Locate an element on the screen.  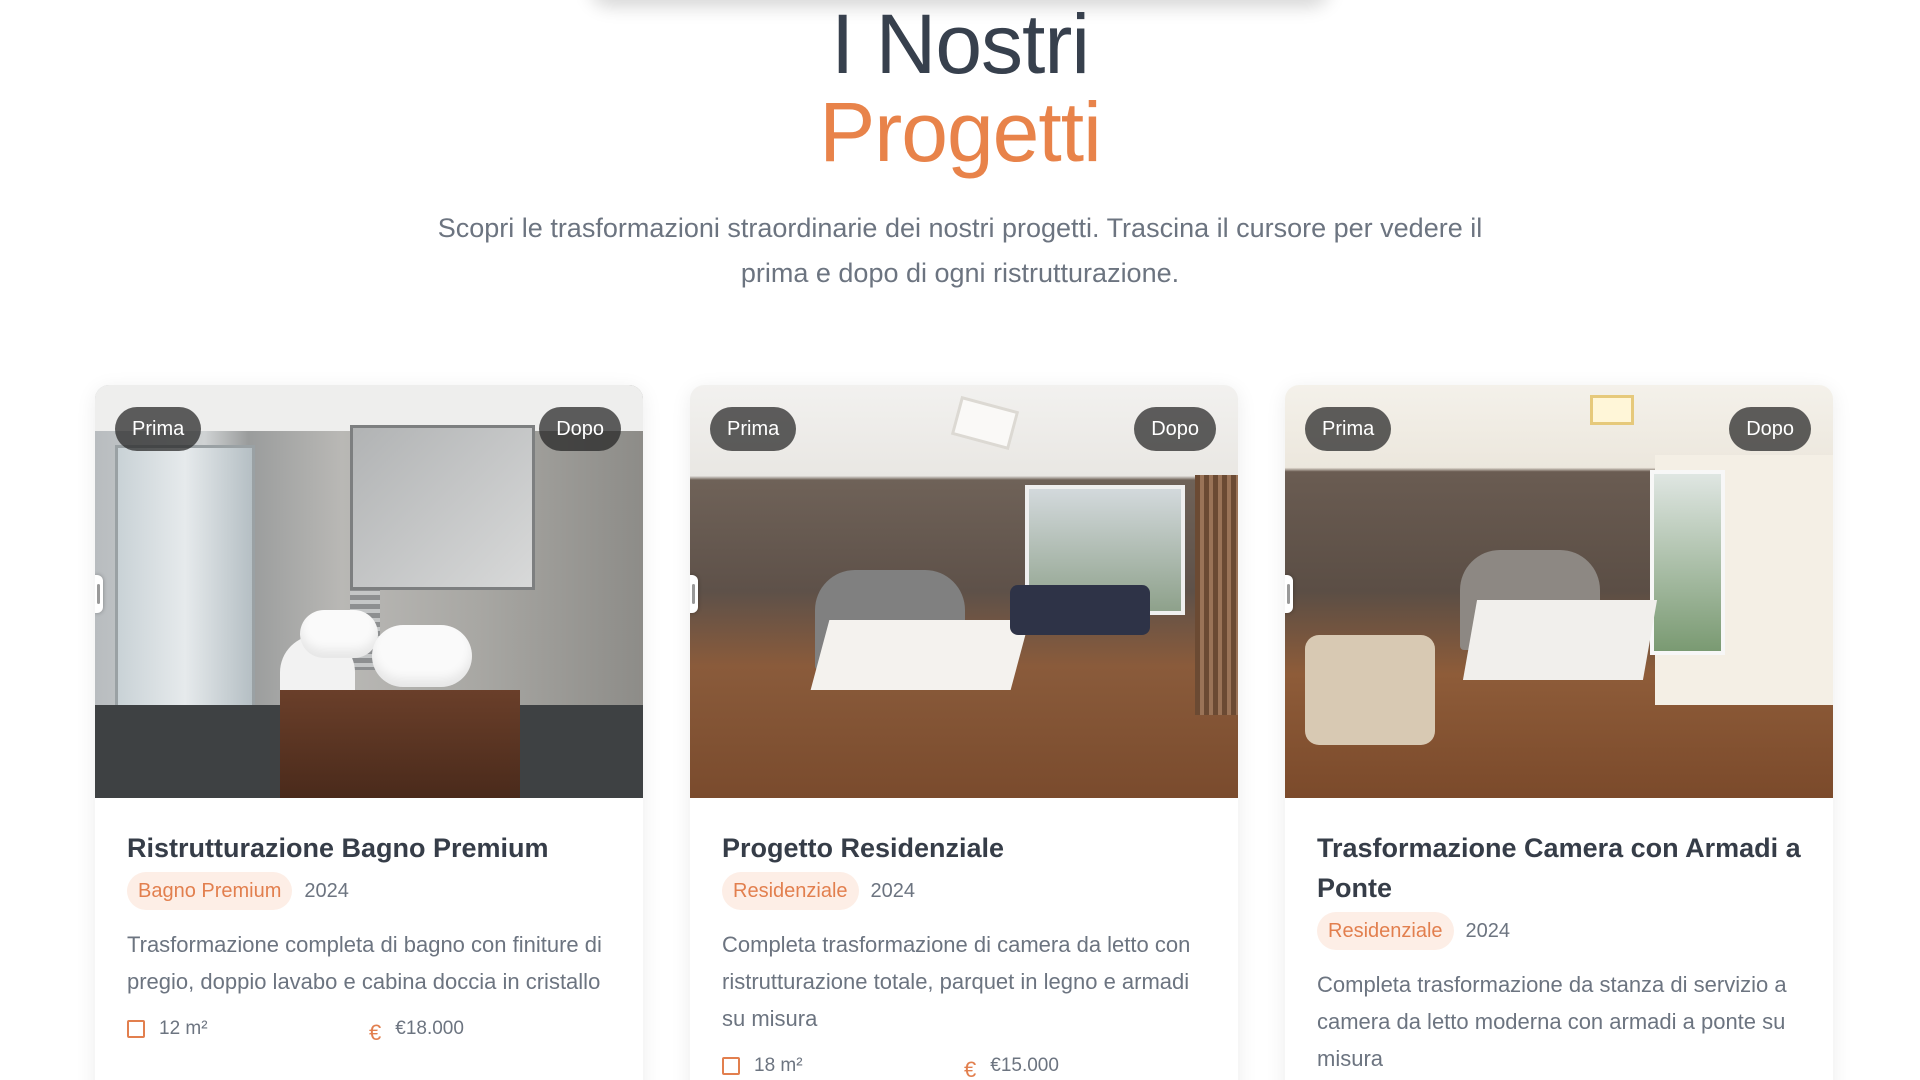
washbasin-right is located at coordinates (422, 656).